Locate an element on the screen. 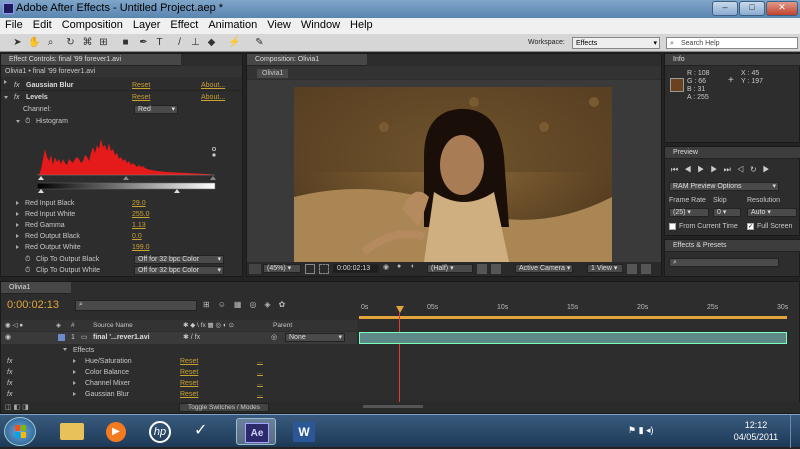 The width and height of the screenshot is (800, 449). tab-composition: Composition: Olivia1 is located at coordinates (307, 60).